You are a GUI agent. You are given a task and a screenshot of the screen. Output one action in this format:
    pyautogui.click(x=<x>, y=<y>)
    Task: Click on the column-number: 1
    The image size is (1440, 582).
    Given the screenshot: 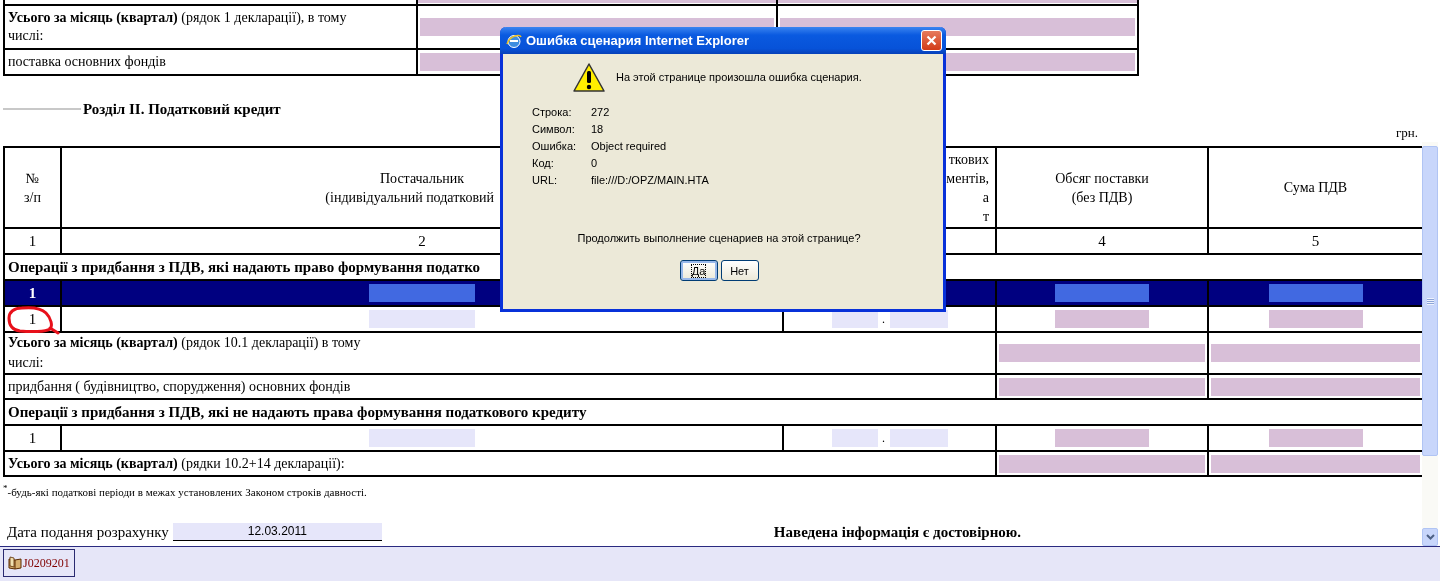 What is the action you would take?
    pyautogui.click(x=32, y=241)
    